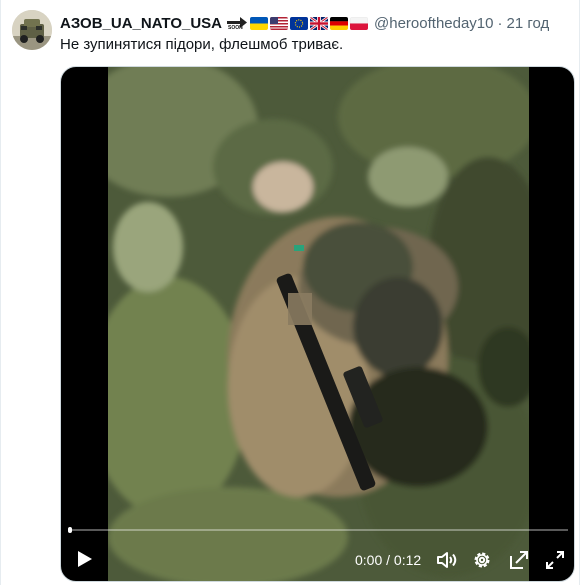 Image resolution: width=584 pixels, height=585 pixels. What do you see at coordinates (279, 23) in the screenshot?
I see `flag-us-icon` at bounding box center [279, 23].